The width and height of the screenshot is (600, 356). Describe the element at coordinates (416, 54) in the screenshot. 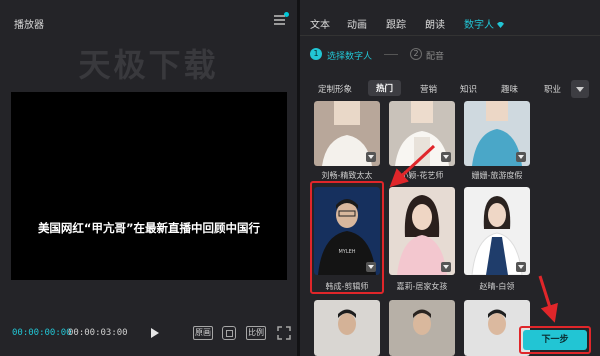

I see `step-2-number: 2` at that location.